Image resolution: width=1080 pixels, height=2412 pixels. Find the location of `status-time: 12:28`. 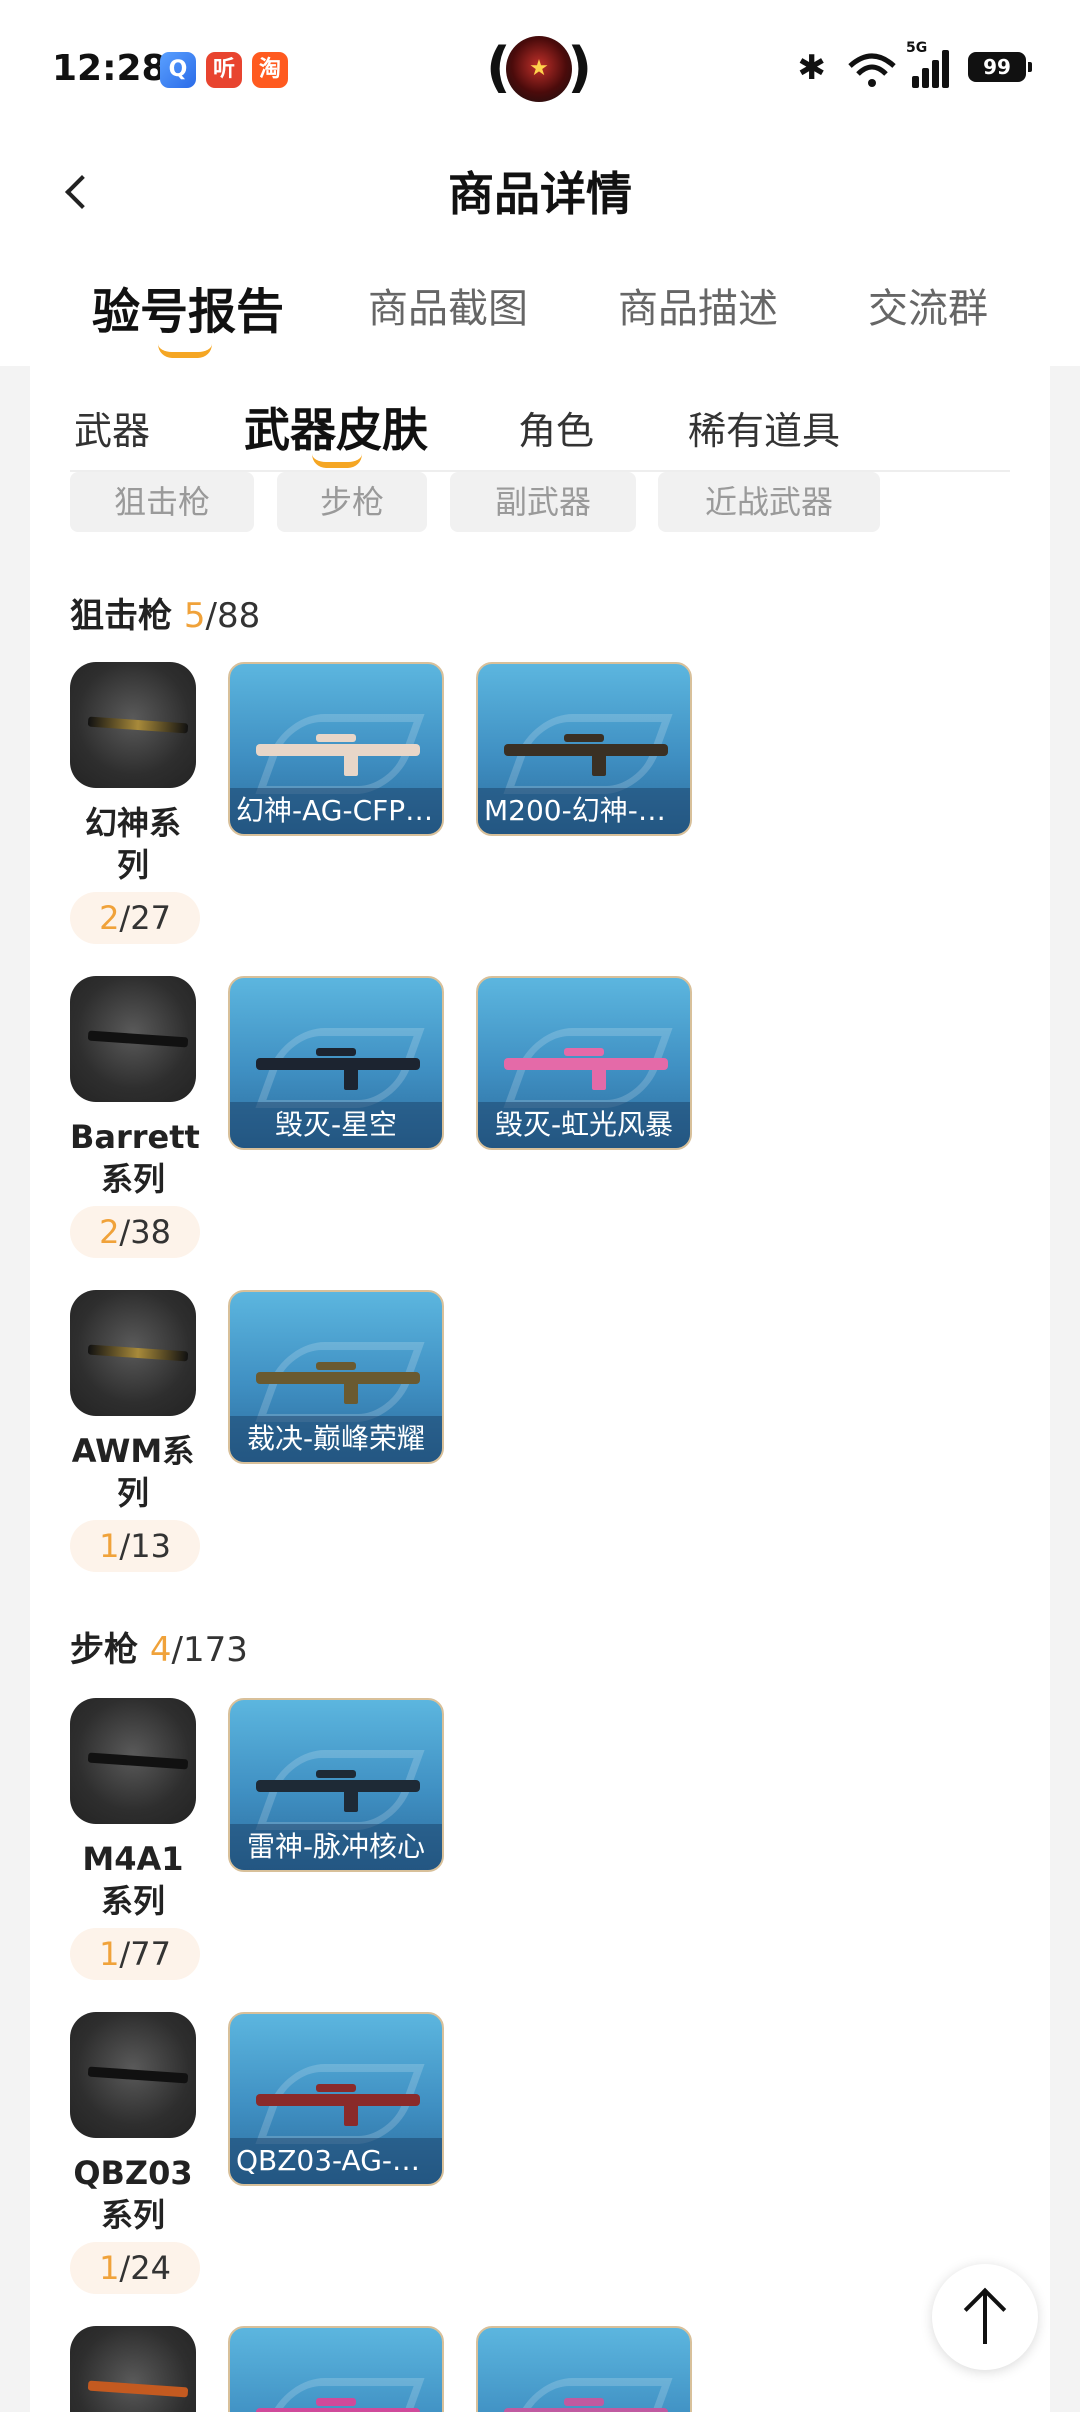

status-time: 12:28 is located at coordinates (109, 68).